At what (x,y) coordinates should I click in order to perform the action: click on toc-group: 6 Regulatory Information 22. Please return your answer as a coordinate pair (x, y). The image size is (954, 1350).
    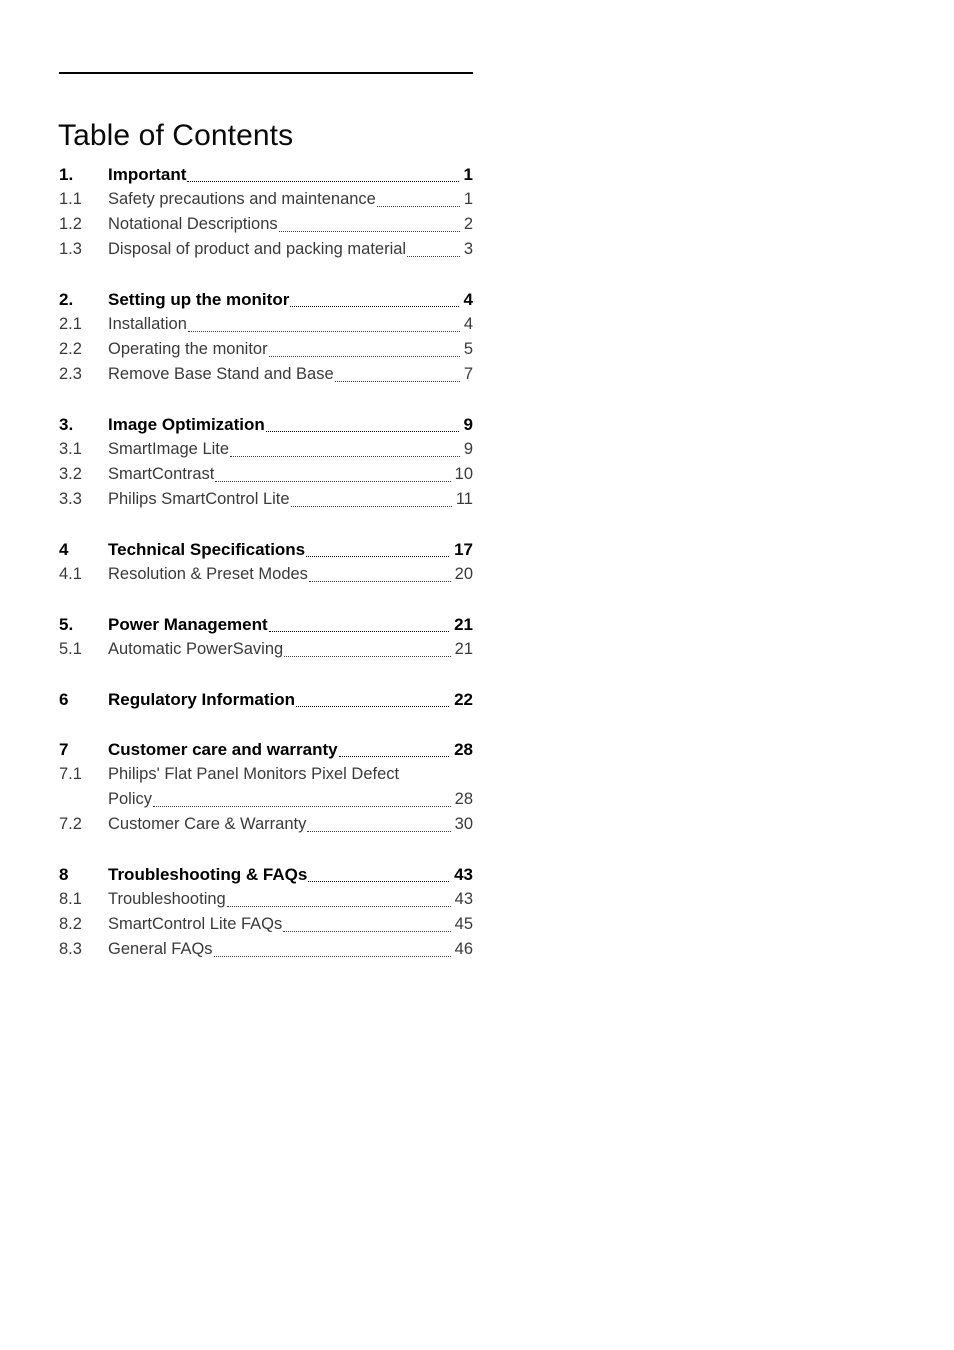
    Looking at the image, I should click on (266, 699).